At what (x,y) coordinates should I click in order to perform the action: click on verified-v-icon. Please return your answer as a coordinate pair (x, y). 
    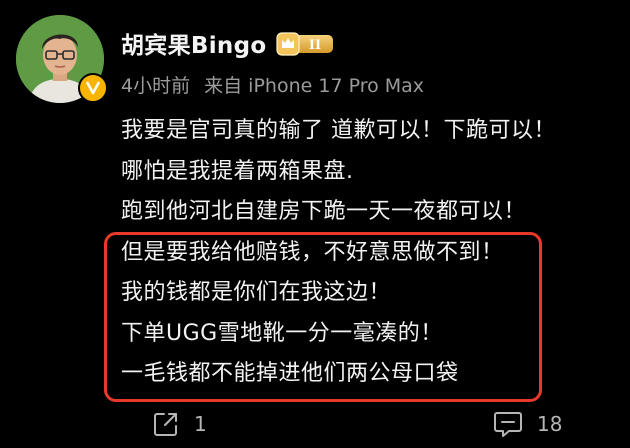
    Looking at the image, I should click on (93, 88).